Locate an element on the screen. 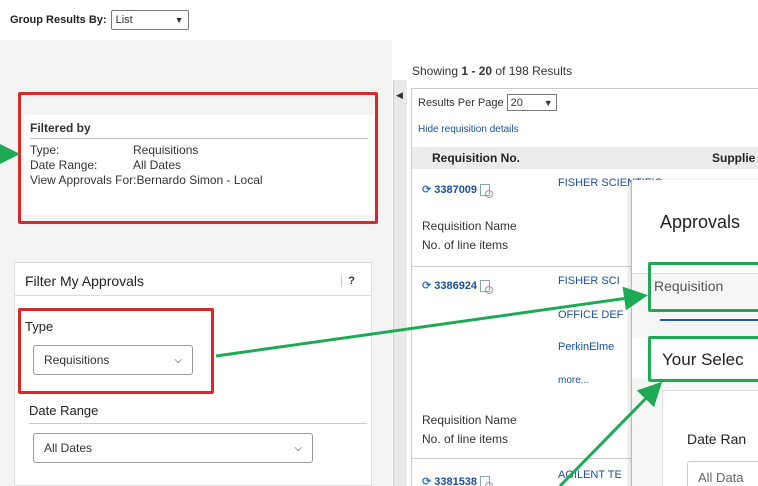 The width and height of the screenshot is (758, 486). collapse-left-icon: ◀ is located at coordinates (399, 95).